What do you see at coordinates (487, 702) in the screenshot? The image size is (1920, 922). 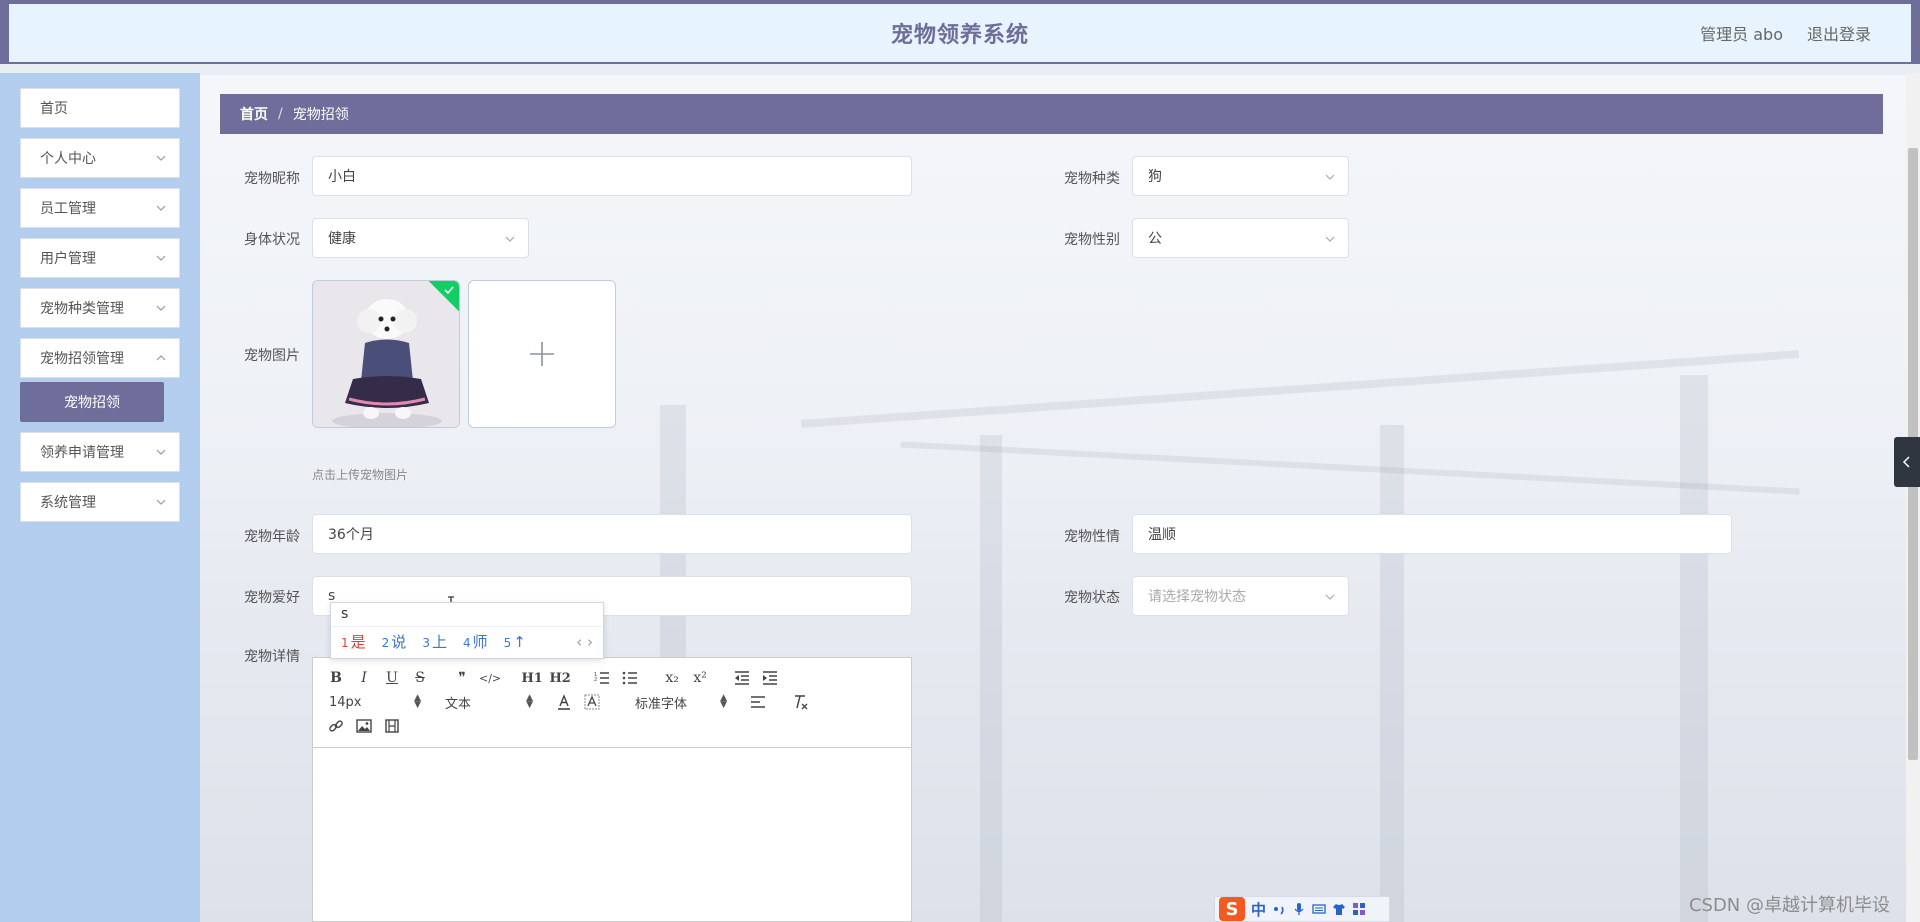 I see `block-format-select: 文本 ▲ ▼` at bounding box center [487, 702].